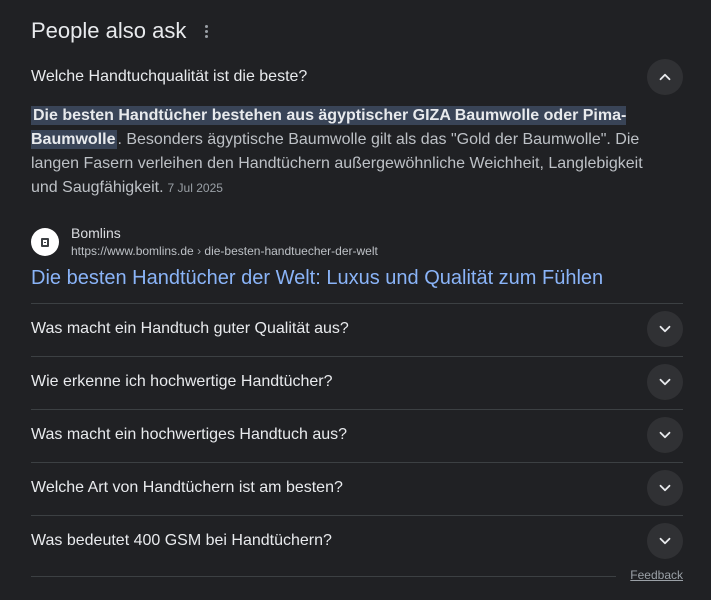 The image size is (711, 600). I want to click on question-text: Welche Handtuchqualität ist die beste?, so click(169, 76).